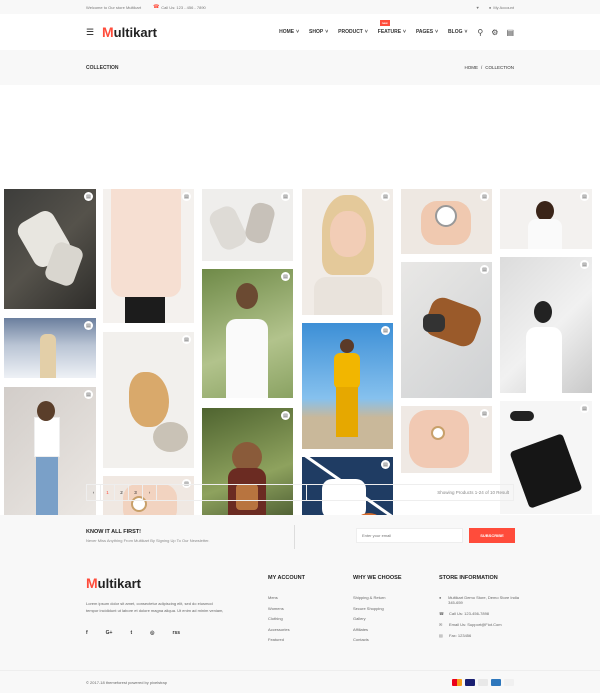 This screenshot has height=693, width=600. I want to click on footer-link-accessories: Accessories, so click(286, 632).